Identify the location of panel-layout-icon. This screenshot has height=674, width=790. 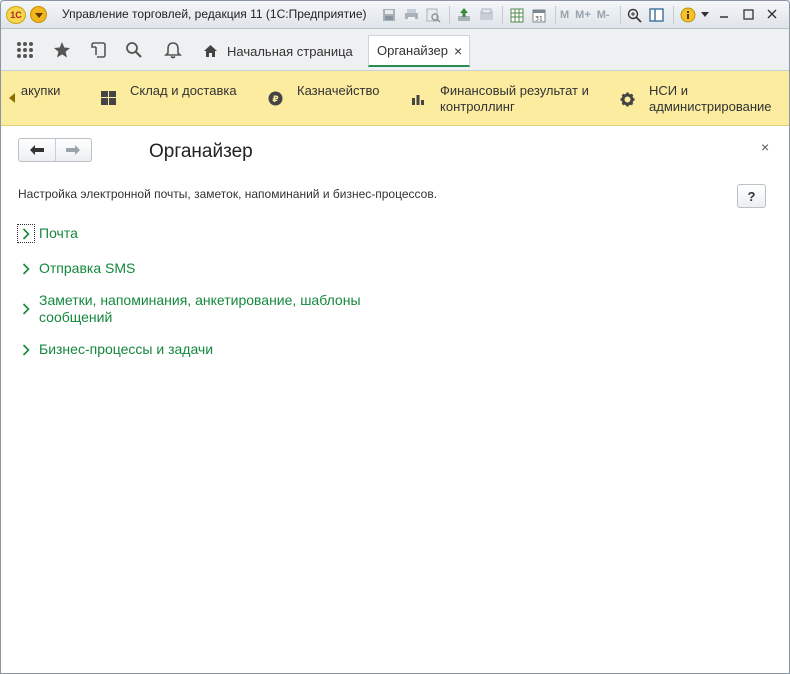
(657, 15).